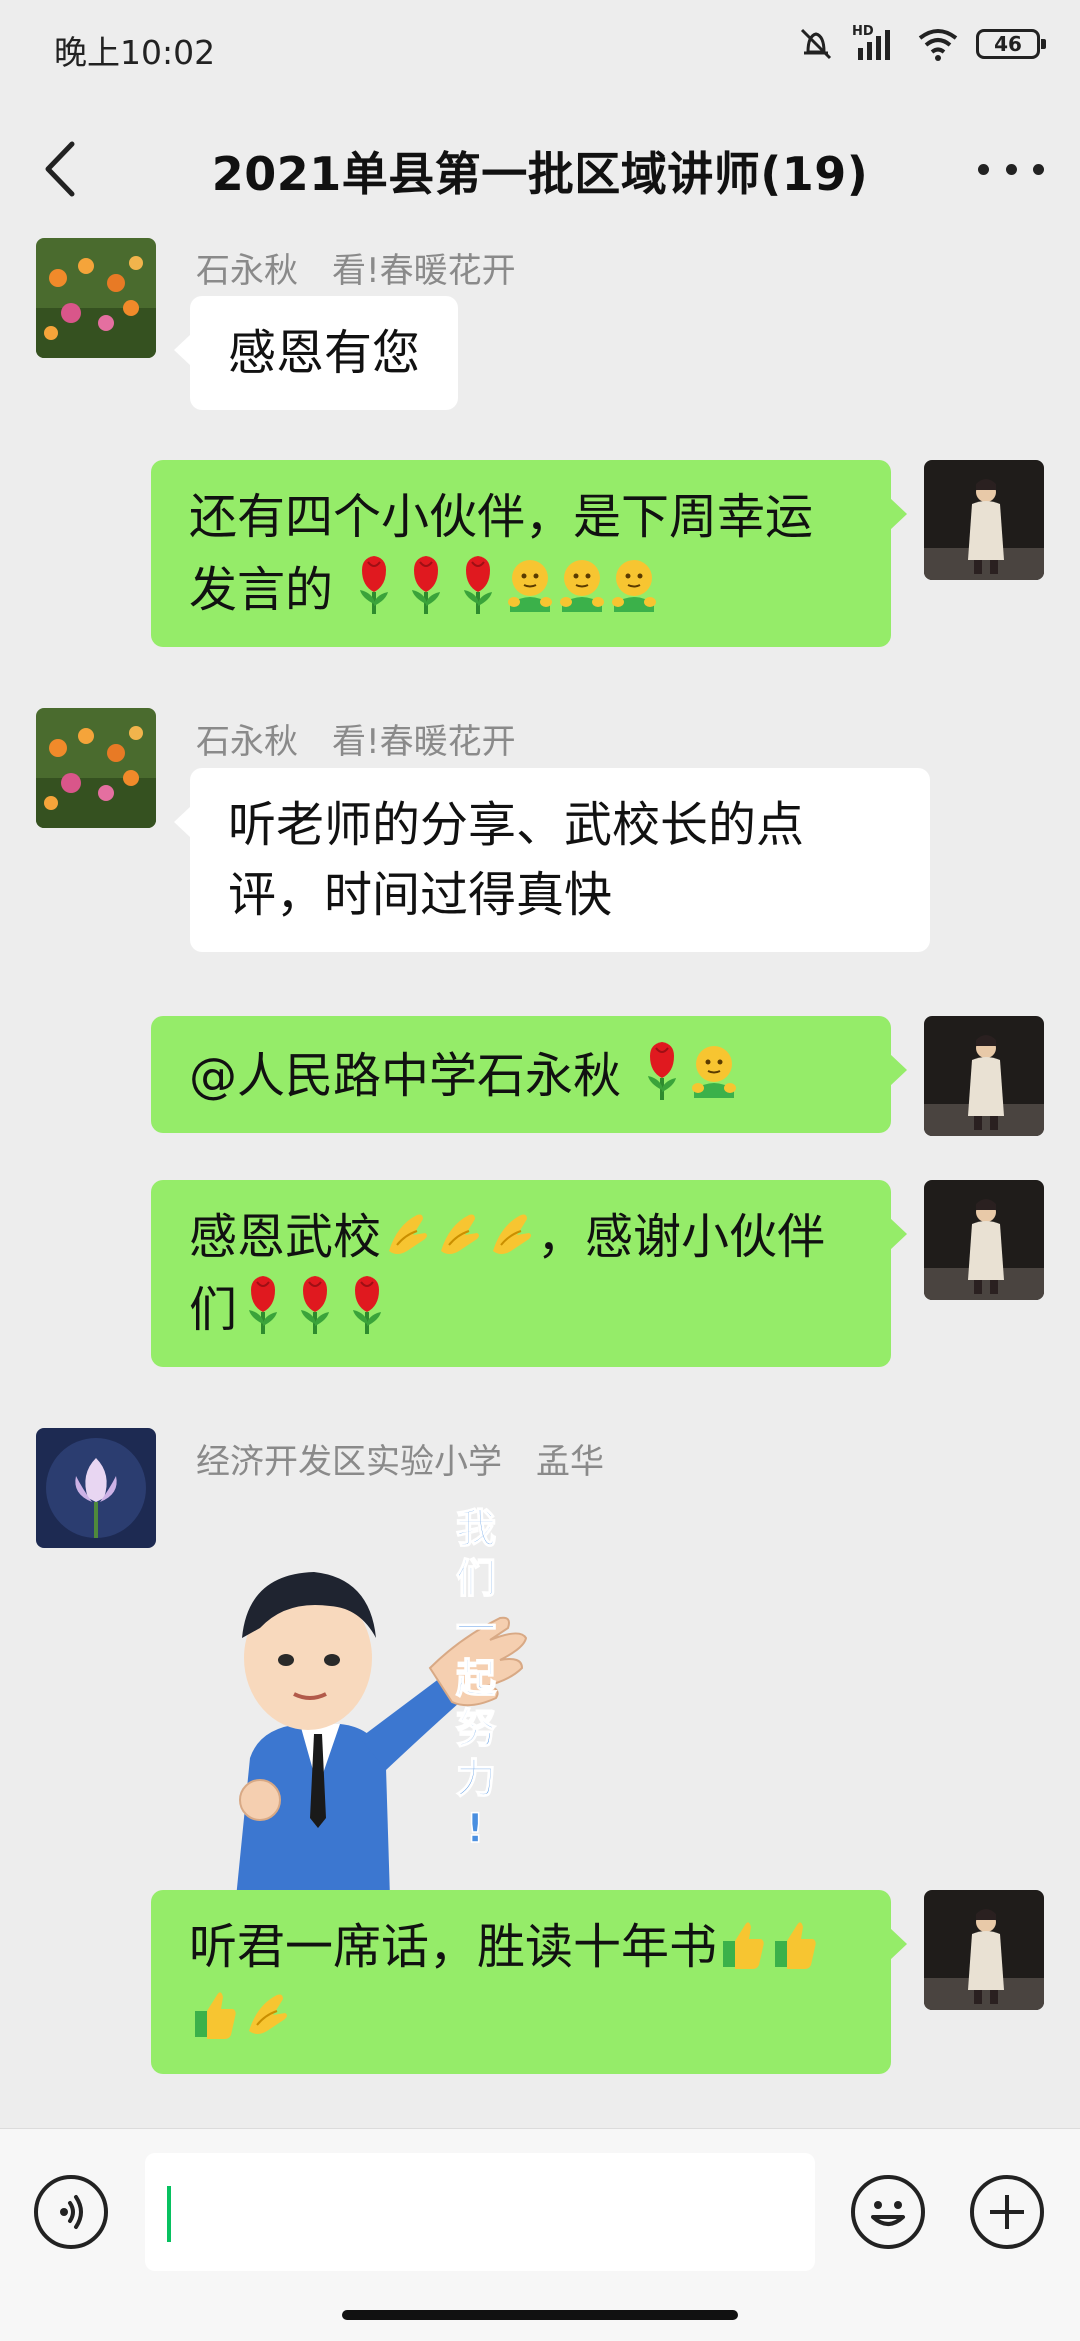 The width and height of the screenshot is (1080, 2341). I want to click on emoji-button, so click(888, 2212).